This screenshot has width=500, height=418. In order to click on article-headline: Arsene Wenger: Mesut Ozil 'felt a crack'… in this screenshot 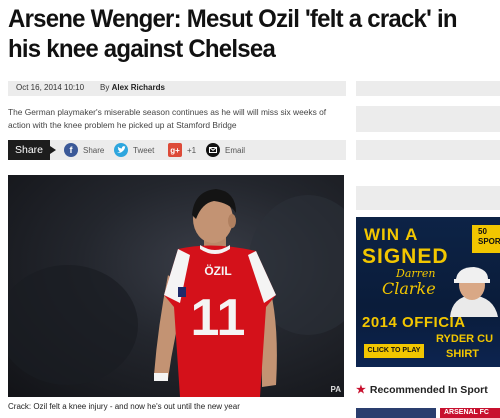, I will do `click(233, 34)`.